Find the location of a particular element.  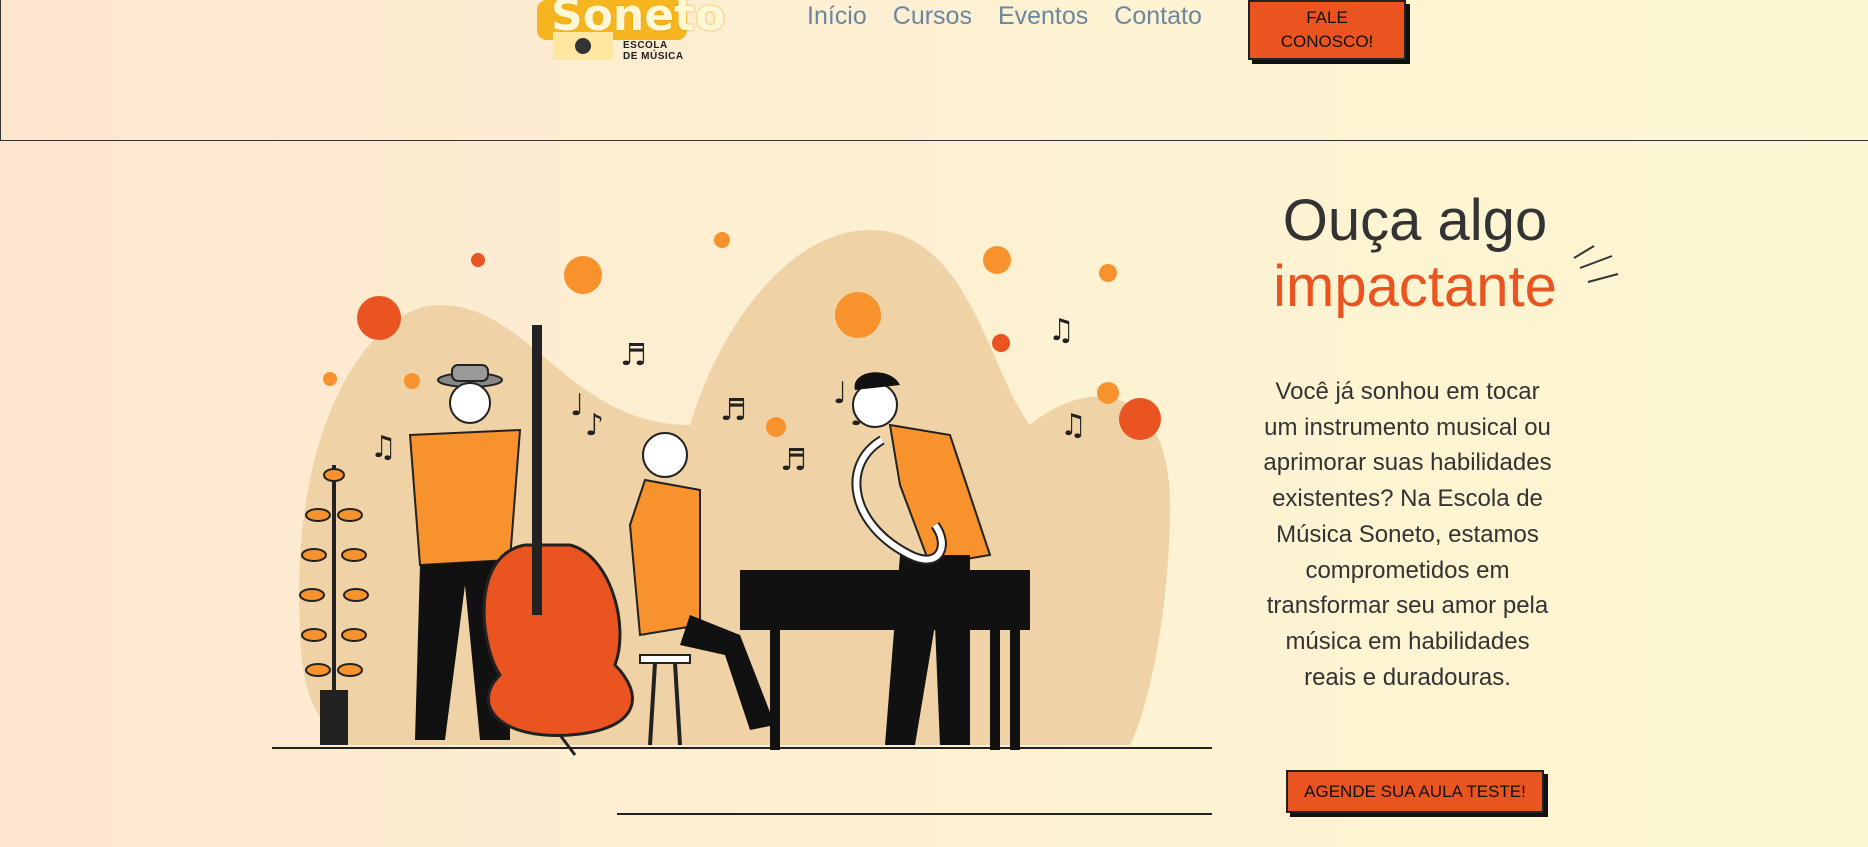

nav-eventos: Eventos is located at coordinates (1043, 16).